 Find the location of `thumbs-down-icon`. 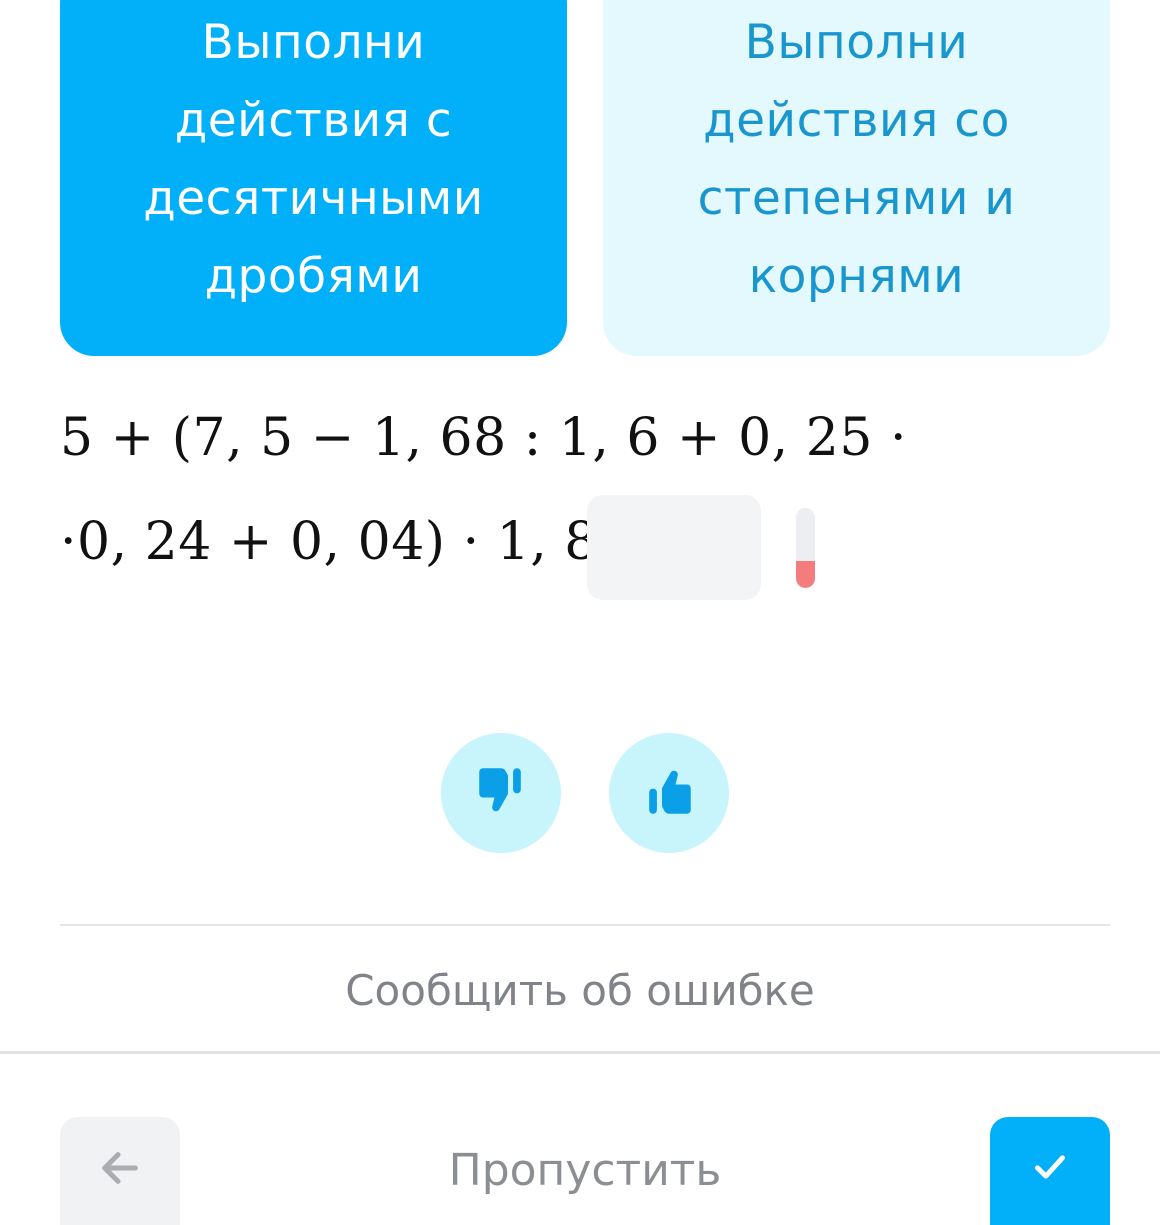

thumbs-down-icon is located at coordinates (501, 793).